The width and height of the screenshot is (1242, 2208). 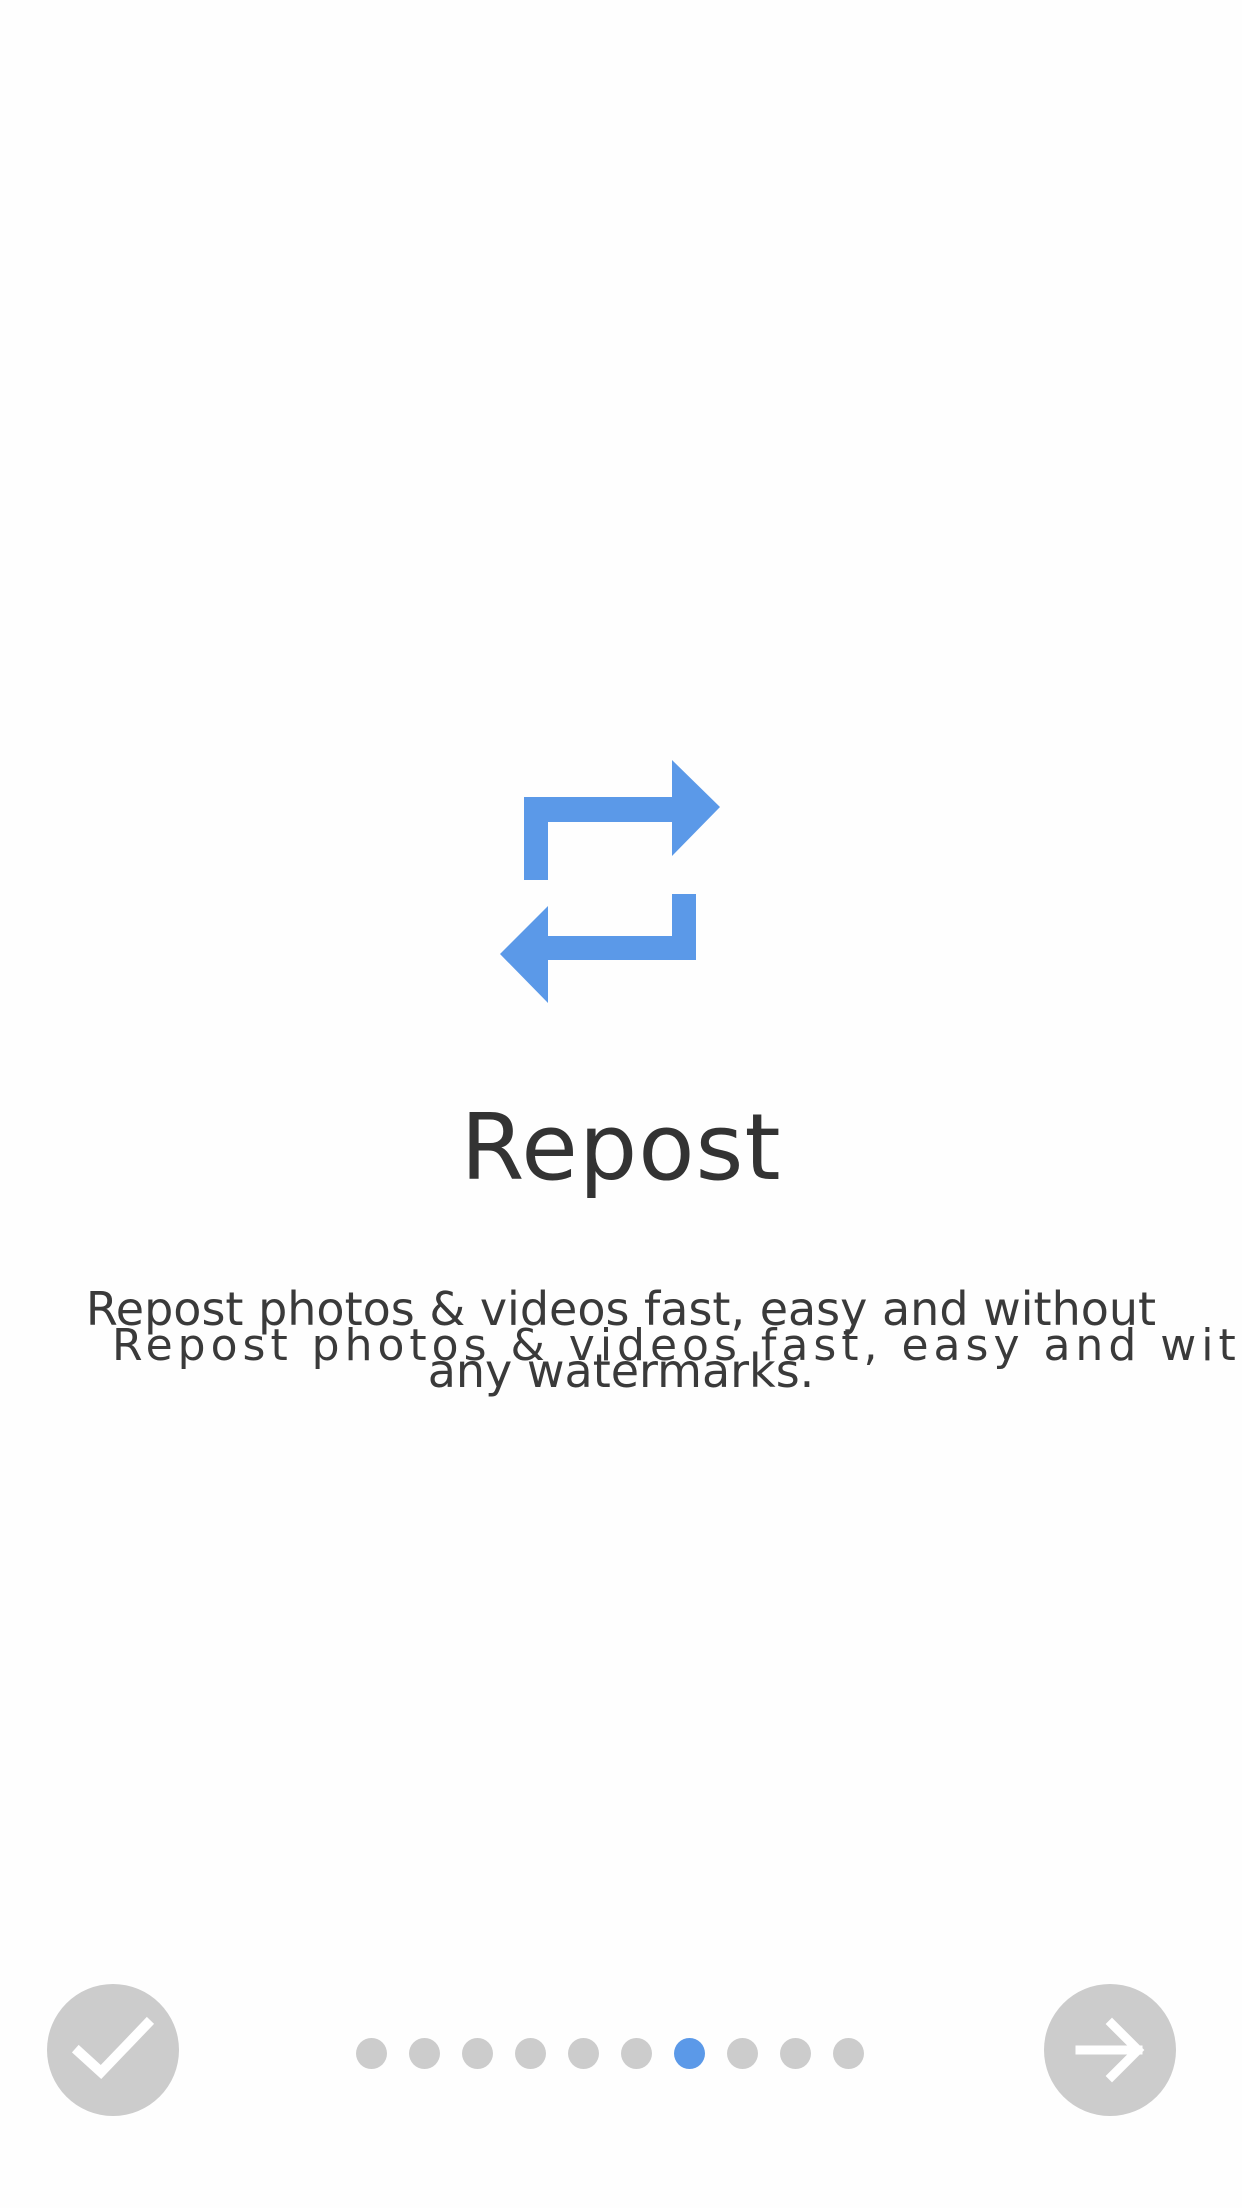 What do you see at coordinates (610, 2054) in the screenshot?
I see `page-indicator` at bounding box center [610, 2054].